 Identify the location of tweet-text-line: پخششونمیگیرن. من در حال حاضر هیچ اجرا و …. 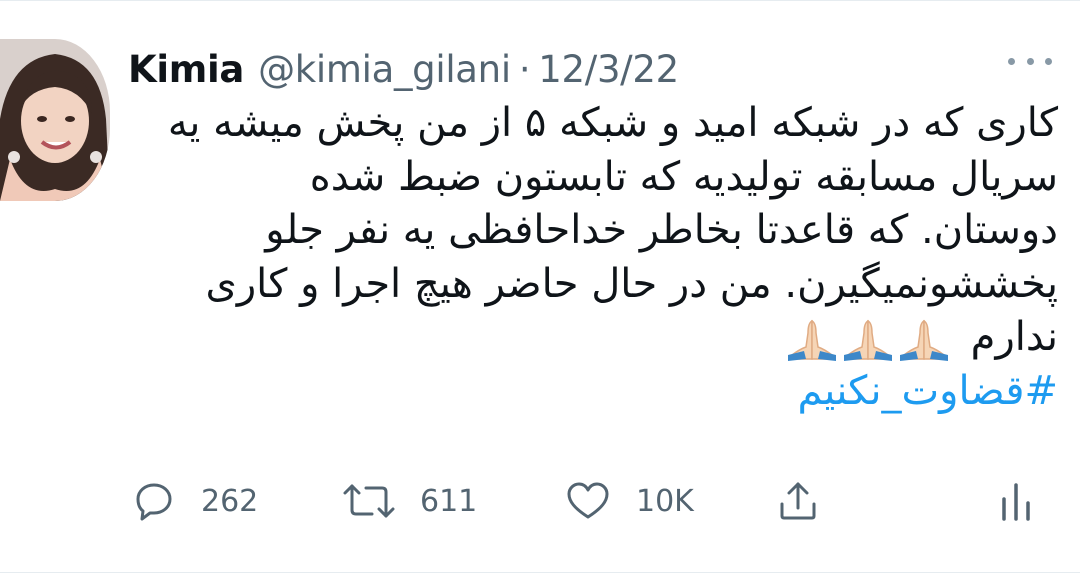
(631, 283).